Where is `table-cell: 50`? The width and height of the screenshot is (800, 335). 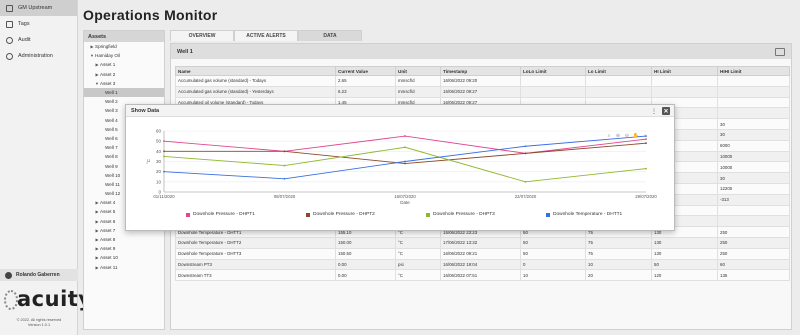 table-cell: 50 is located at coordinates (553, 253).